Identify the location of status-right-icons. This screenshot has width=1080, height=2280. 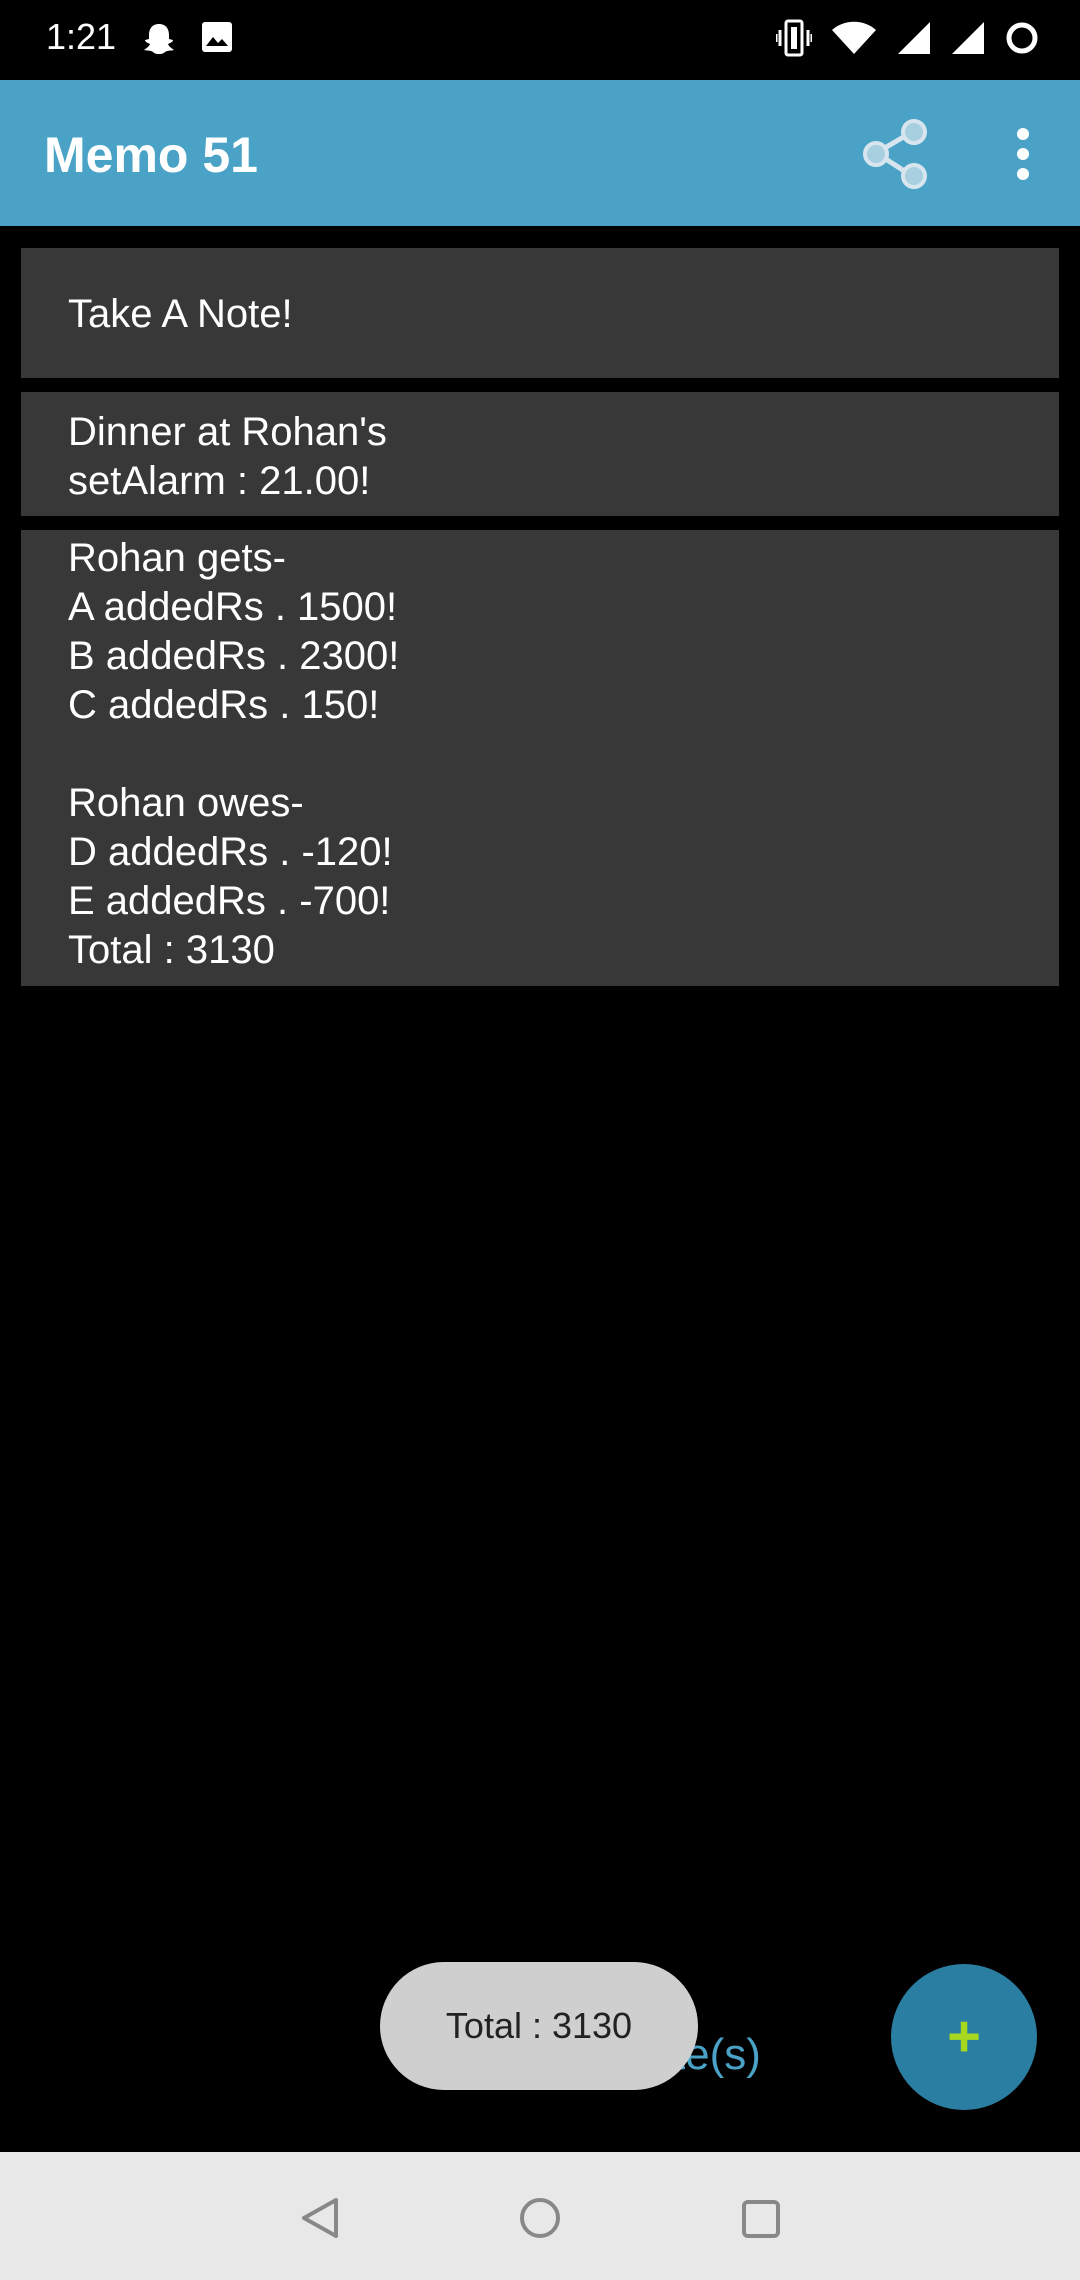
(908, 38).